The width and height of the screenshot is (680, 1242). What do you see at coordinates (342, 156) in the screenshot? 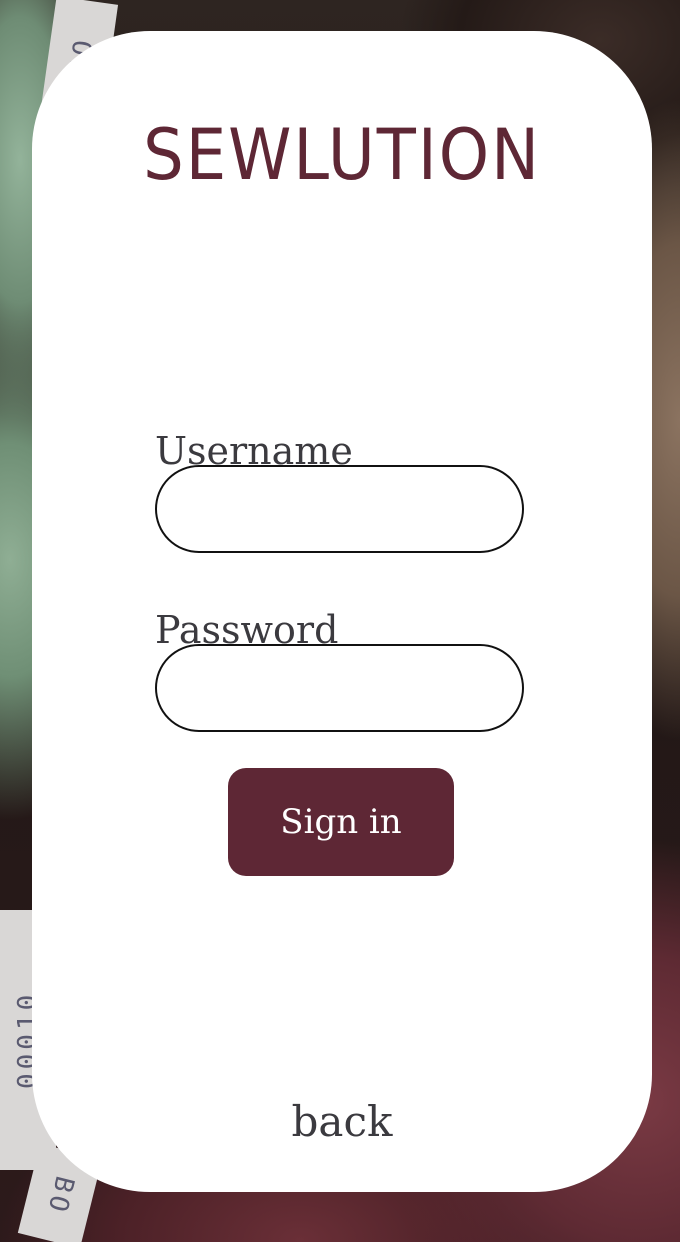
I see `brand-title: SEWLUTION` at bounding box center [342, 156].